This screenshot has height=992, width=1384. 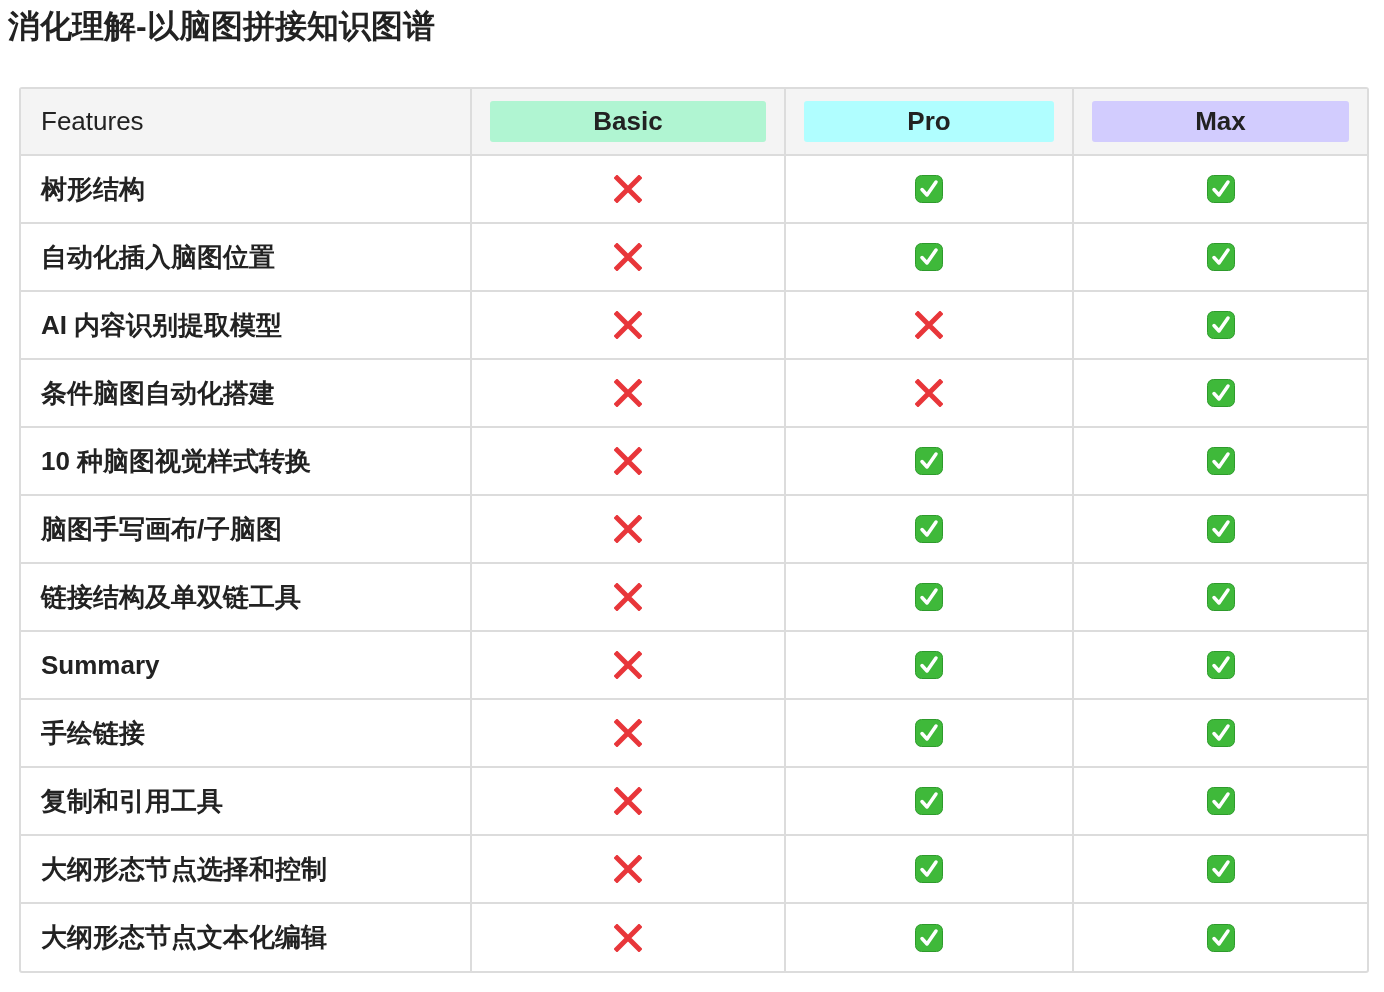 What do you see at coordinates (222, 26) in the screenshot?
I see `page-title: 消化理解-以脑图拼接知识图谱` at bounding box center [222, 26].